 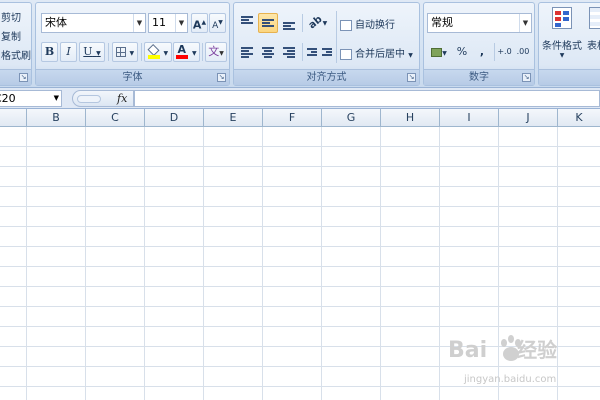 I want to click on number-format-dropdown-icon: ▼, so click(x=525, y=23).